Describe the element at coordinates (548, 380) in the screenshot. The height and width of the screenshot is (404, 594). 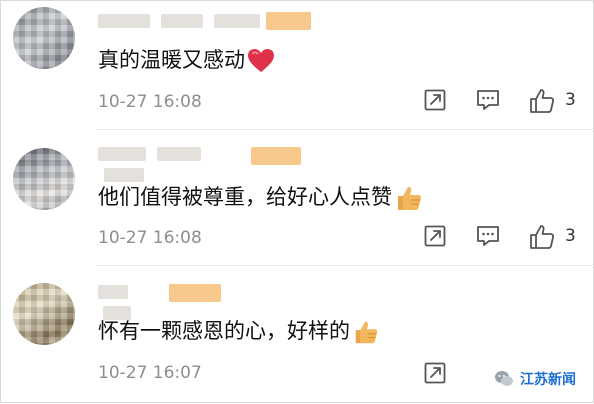
I see `watermark-text: 江苏新闻` at that location.